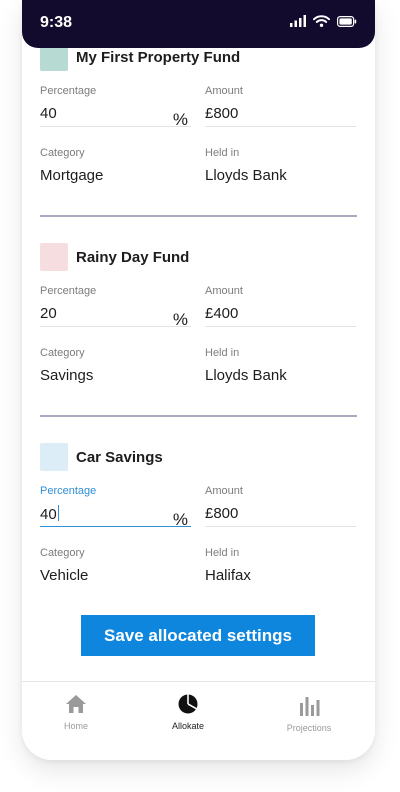  I want to click on signal-icon, so click(298, 21).